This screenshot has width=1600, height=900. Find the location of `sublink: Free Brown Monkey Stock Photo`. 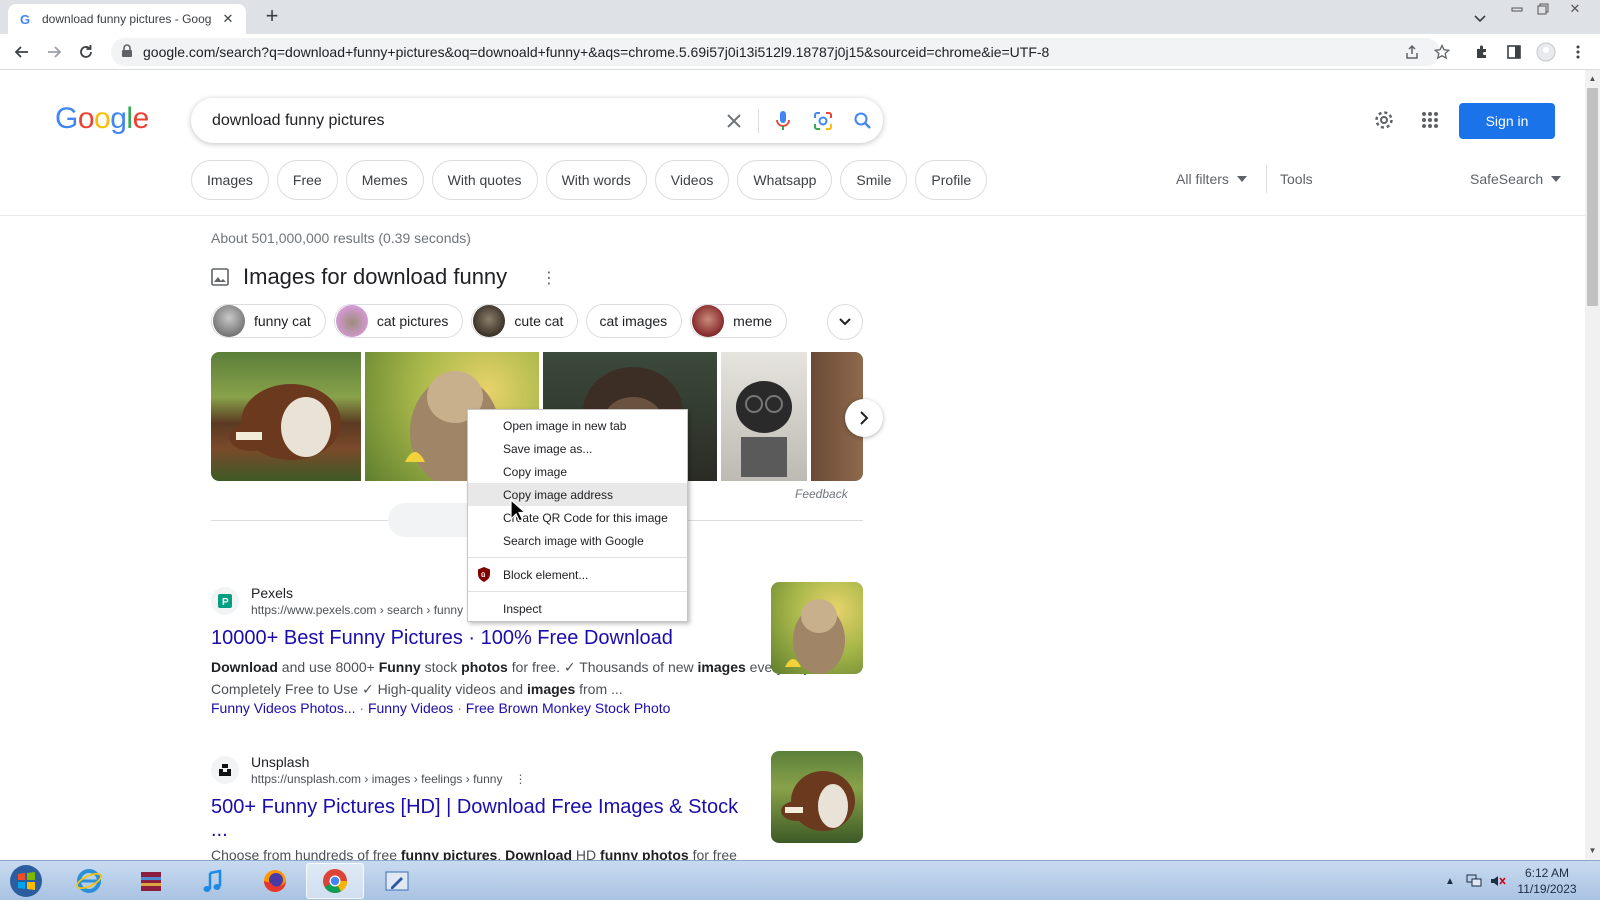

sublink: Free Brown Monkey Stock Photo is located at coordinates (568, 708).